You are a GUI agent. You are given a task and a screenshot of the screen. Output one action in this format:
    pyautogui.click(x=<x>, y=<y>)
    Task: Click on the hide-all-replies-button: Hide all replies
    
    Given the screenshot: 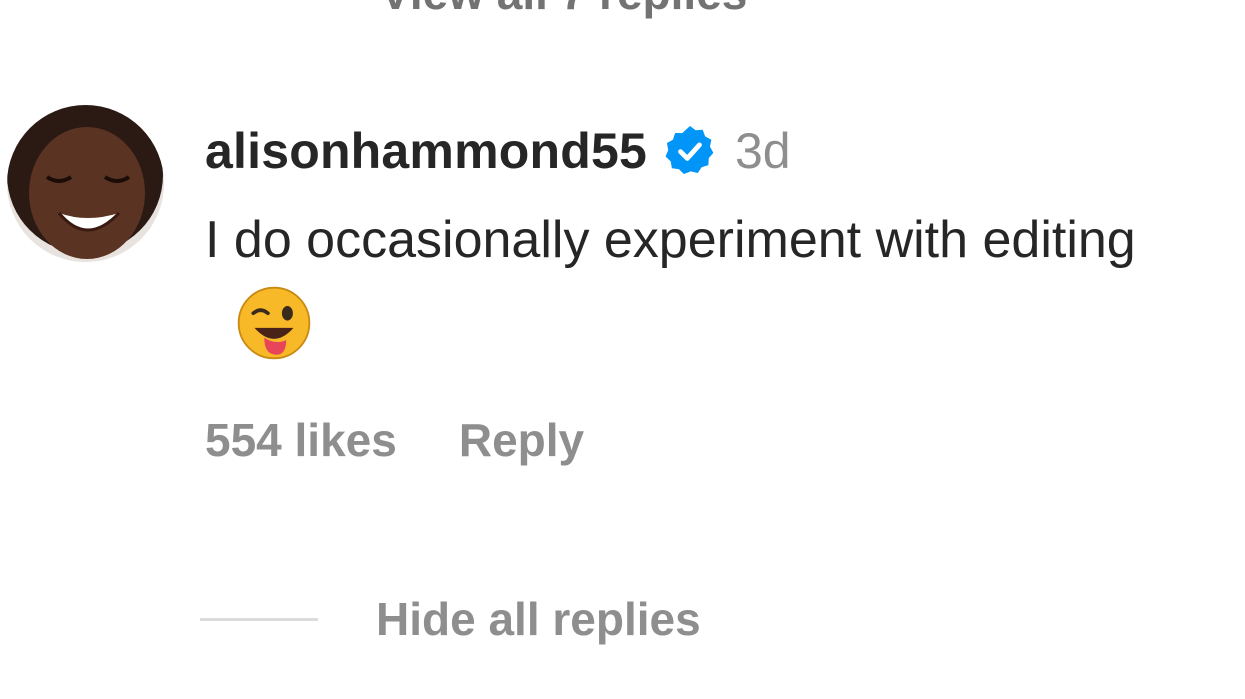 What is the action you would take?
    pyautogui.click(x=538, y=619)
    